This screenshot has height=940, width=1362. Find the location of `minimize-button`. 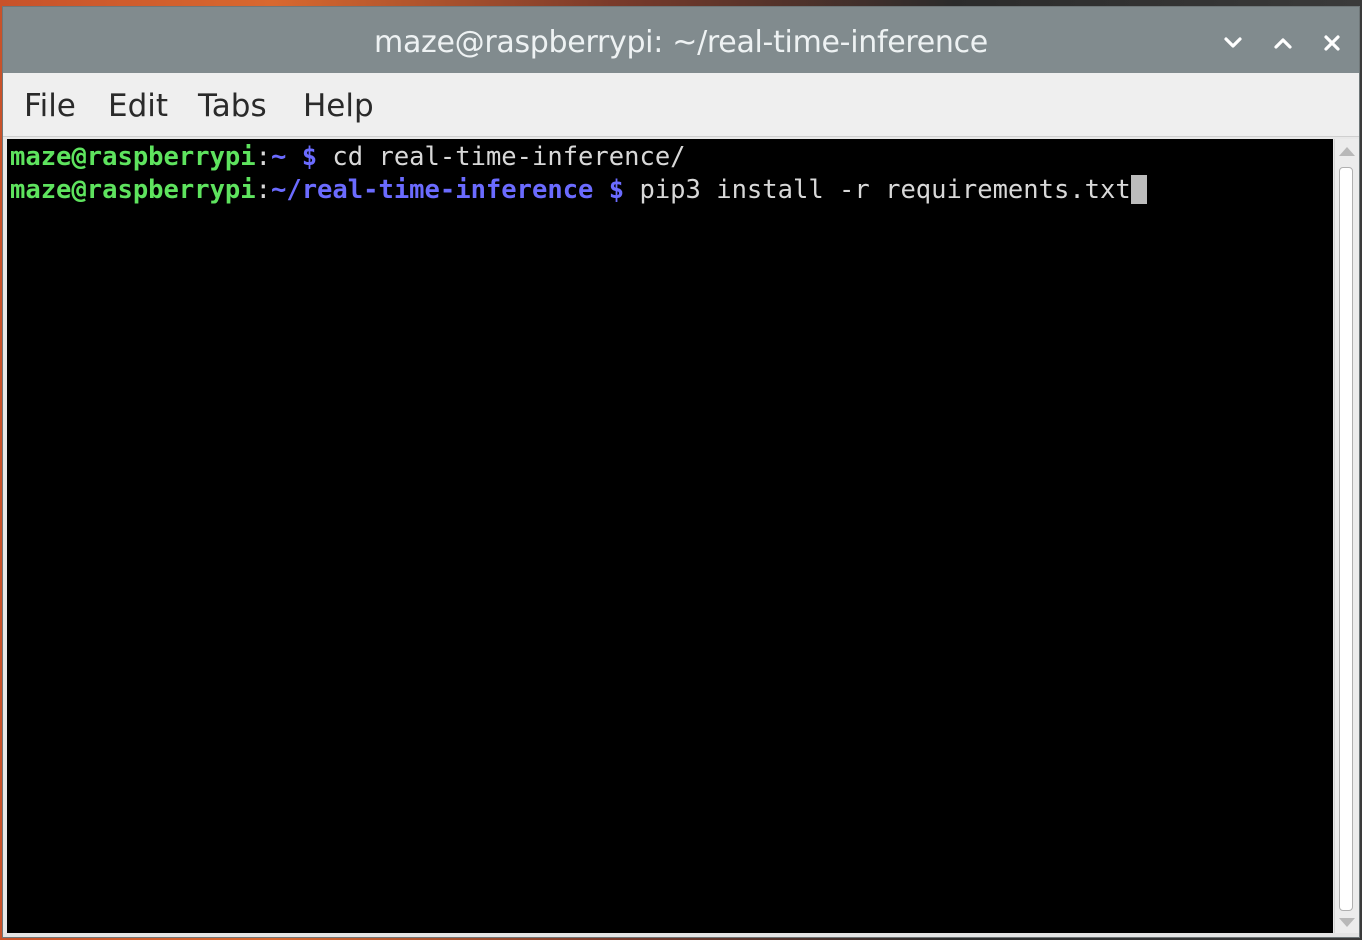

minimize-button is located at coordinates (1233, 43).